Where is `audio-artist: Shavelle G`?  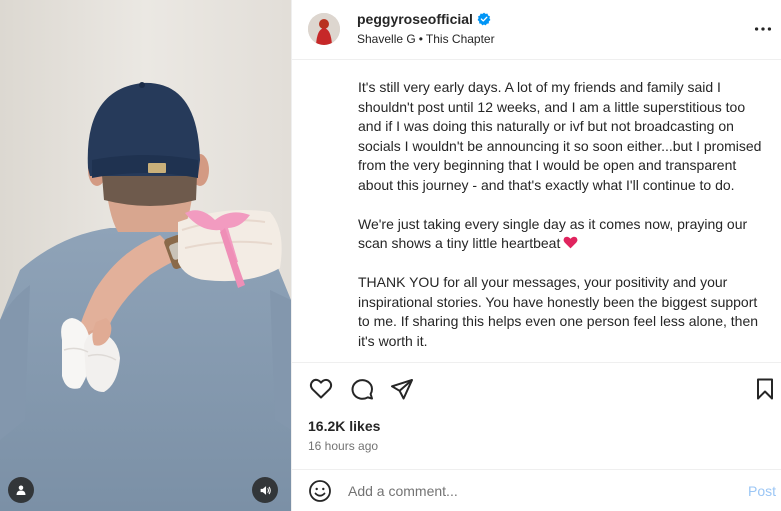 audio-artist: Shavelle G is located at coordinates (386, 39).